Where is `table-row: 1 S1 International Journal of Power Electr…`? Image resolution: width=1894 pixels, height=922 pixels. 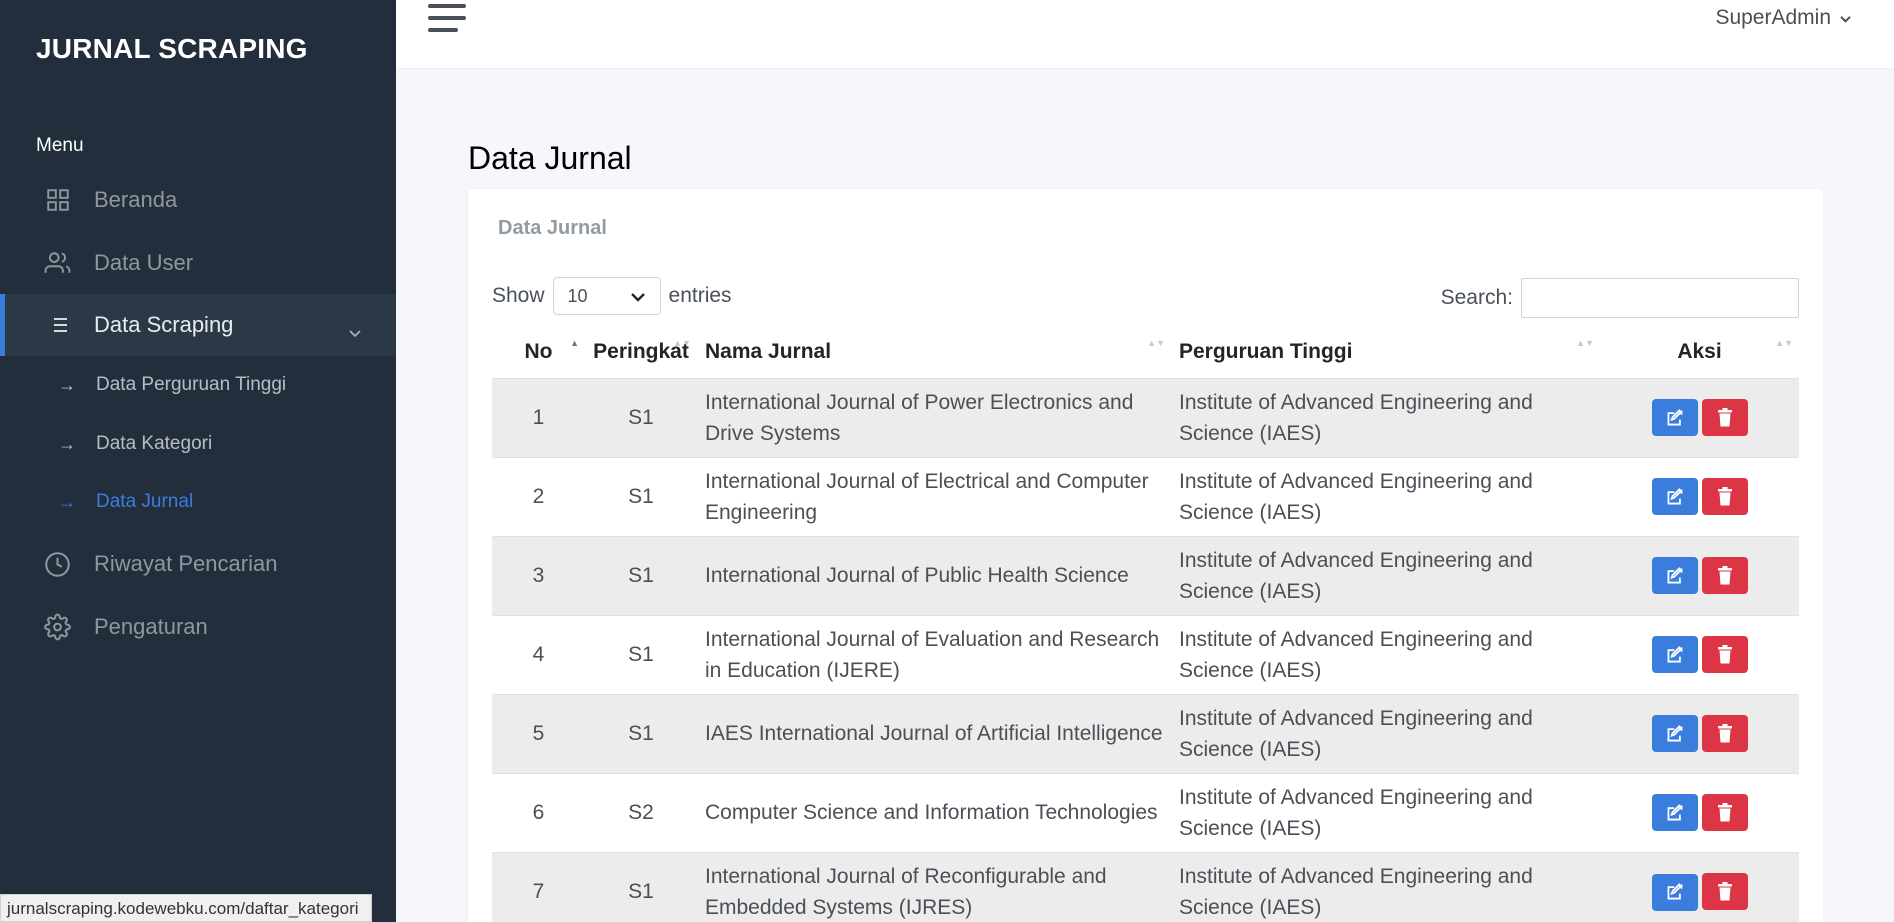 table-row: 1 S1 International Journal of Power Electr… is located at coordinates (1145, 417).